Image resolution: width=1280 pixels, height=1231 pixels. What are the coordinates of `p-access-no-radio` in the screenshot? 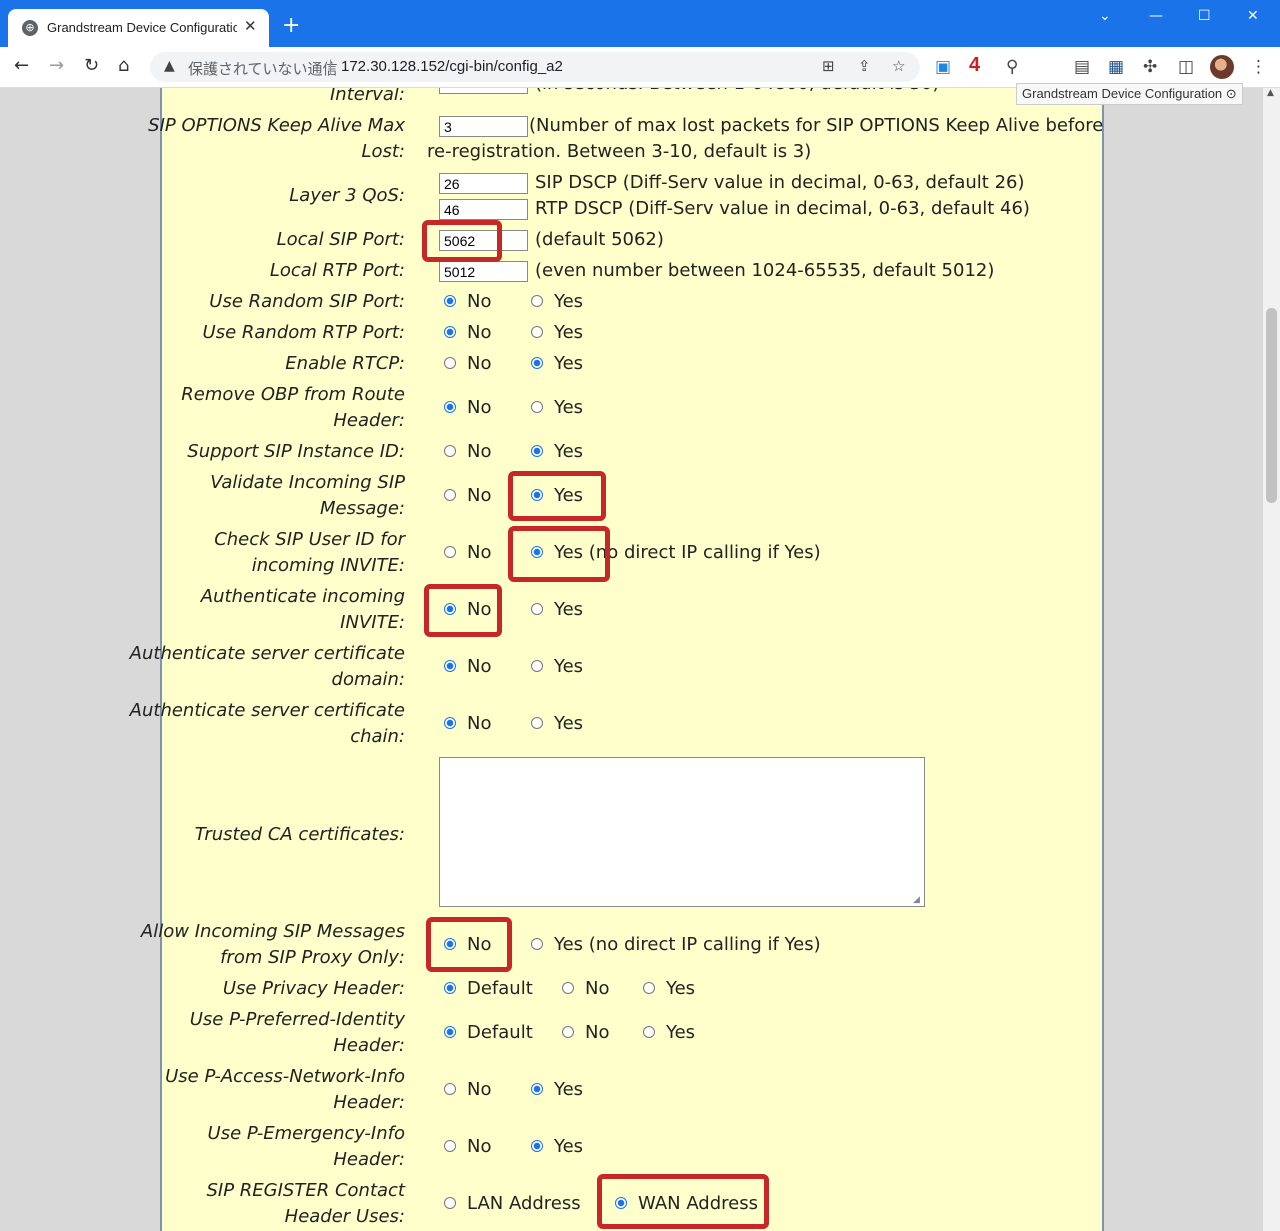 It's located at (450, 1089).